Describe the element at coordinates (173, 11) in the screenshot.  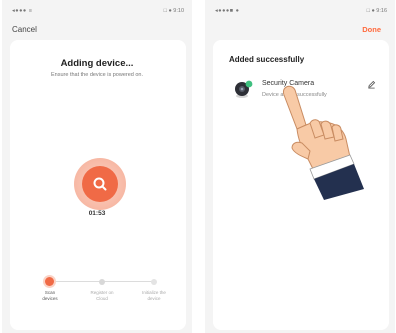
I see `status-time: □ ● 9:10` at that location.